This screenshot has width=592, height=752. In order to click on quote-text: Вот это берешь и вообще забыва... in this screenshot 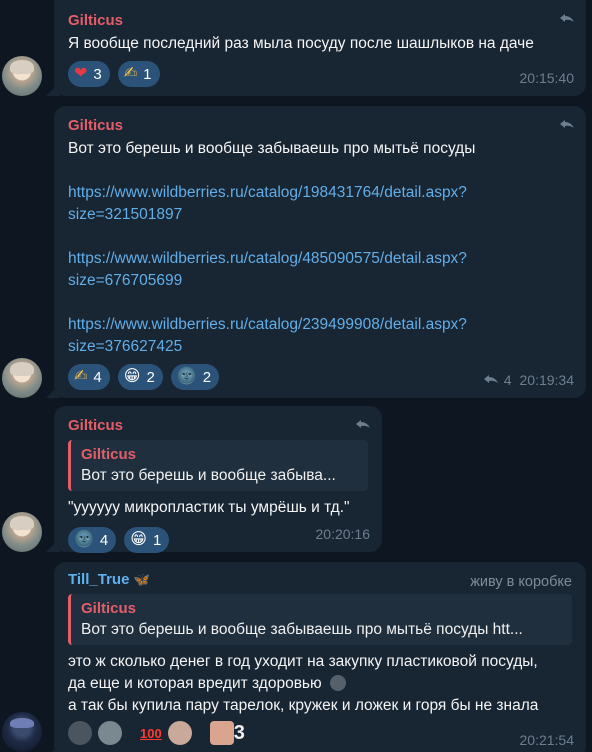, I will do `click(208, 475)`.